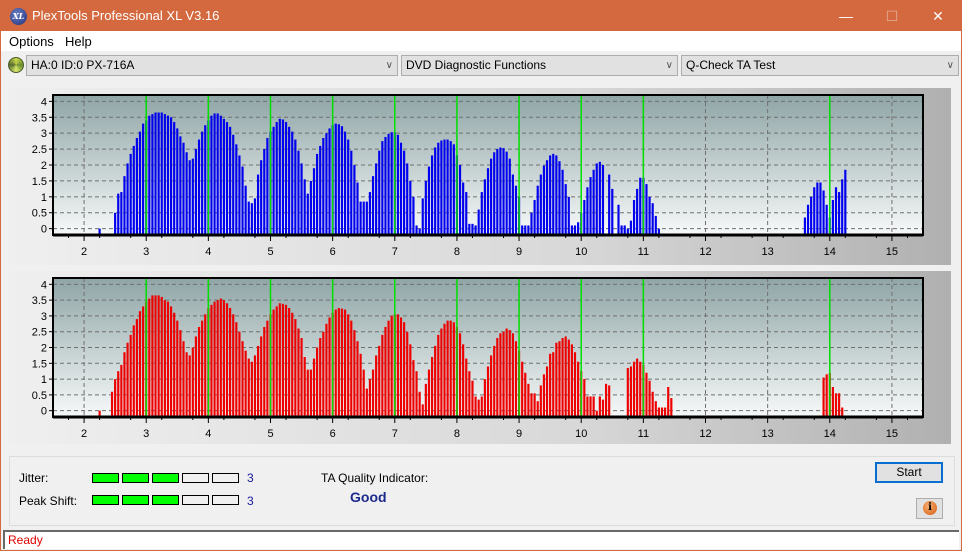 The width and height of the screenshot is (962, 551). What do you see at coordinates (820, 65) in the screenshot?
I see `test-select: Q-Check TA Test ∨` at bounding box center [820, 65].